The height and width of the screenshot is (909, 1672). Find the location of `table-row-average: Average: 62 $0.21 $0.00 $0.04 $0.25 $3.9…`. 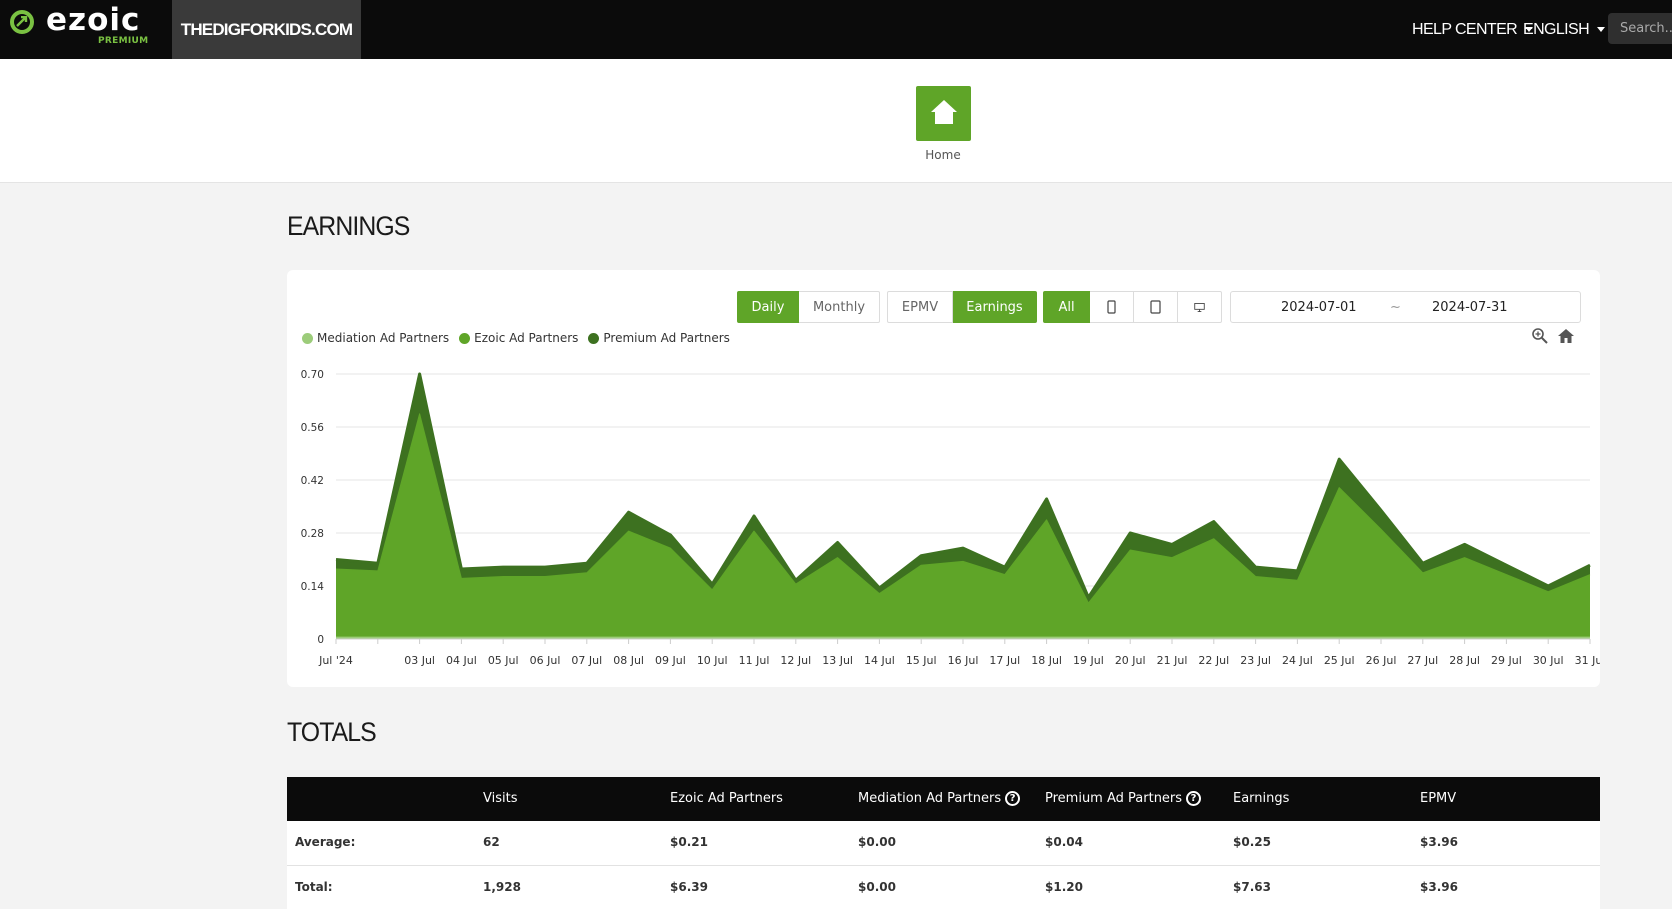

table-row-average: Average: 62 $0.21 $0.00 $0.04 $0.25 $3.9… is located at coordinates (943, 843).